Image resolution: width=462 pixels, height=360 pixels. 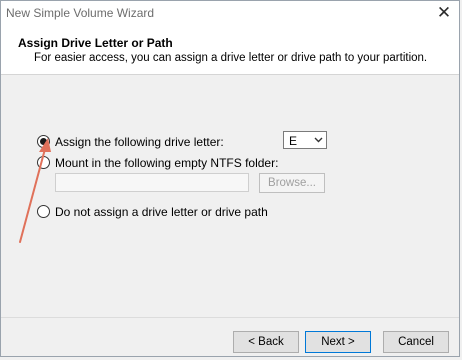 What do you see at coordinates (230, 317) in the screenshot?
I see `footer-divider` at bounding box center [230, 317].